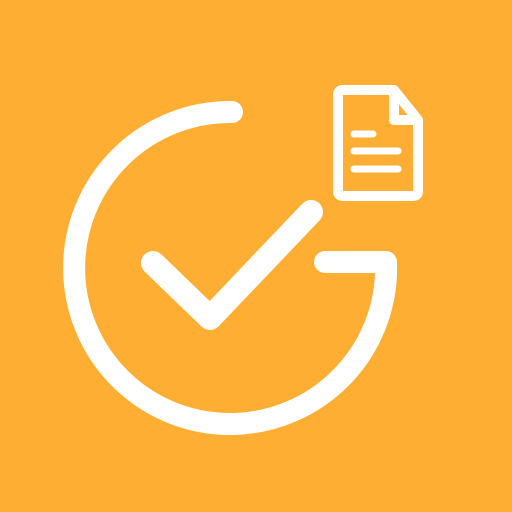 The height and width of the screenshot is (512, 512). What do you see at coordinates (378, 143) in the screenshot?
I see `document-icon` at bounding box center [378, 143].